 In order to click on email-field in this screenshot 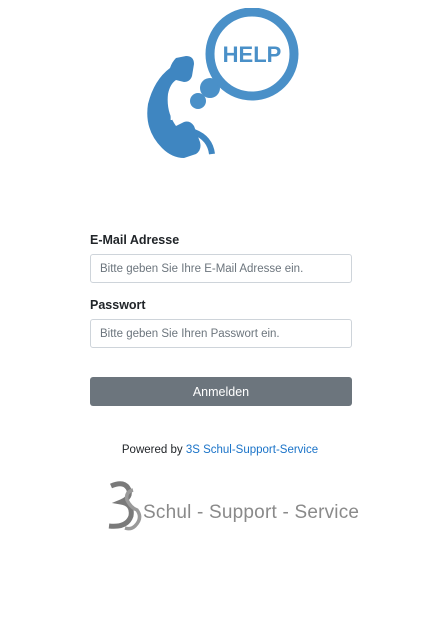, I will do `click(221, 268)`.